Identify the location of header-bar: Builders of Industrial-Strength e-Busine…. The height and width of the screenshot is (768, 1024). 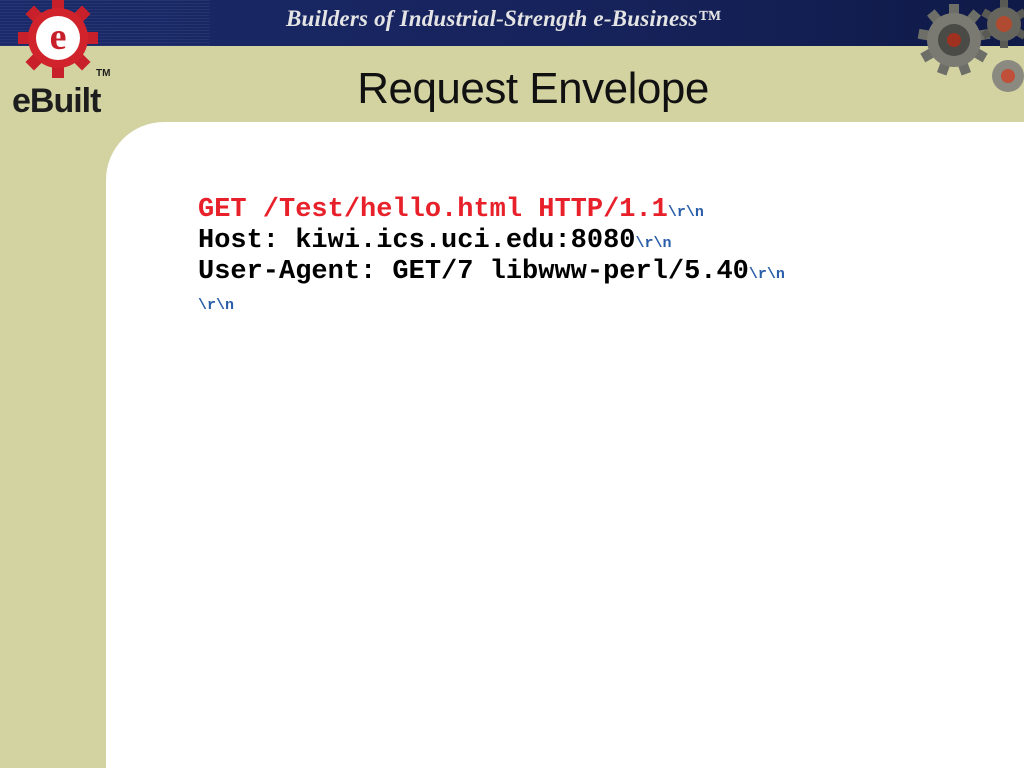
(512, 23).